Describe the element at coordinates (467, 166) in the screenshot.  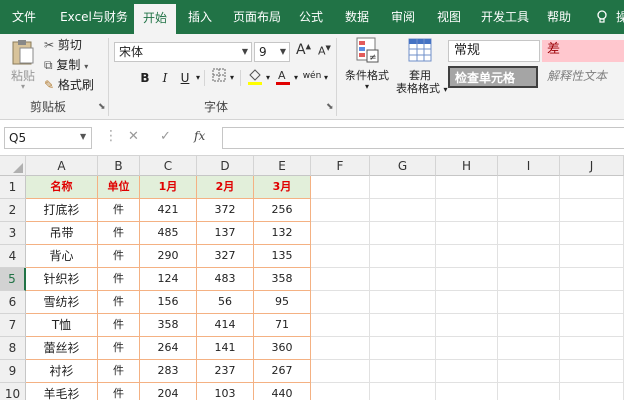
I see `column-header-h: H` at that location.